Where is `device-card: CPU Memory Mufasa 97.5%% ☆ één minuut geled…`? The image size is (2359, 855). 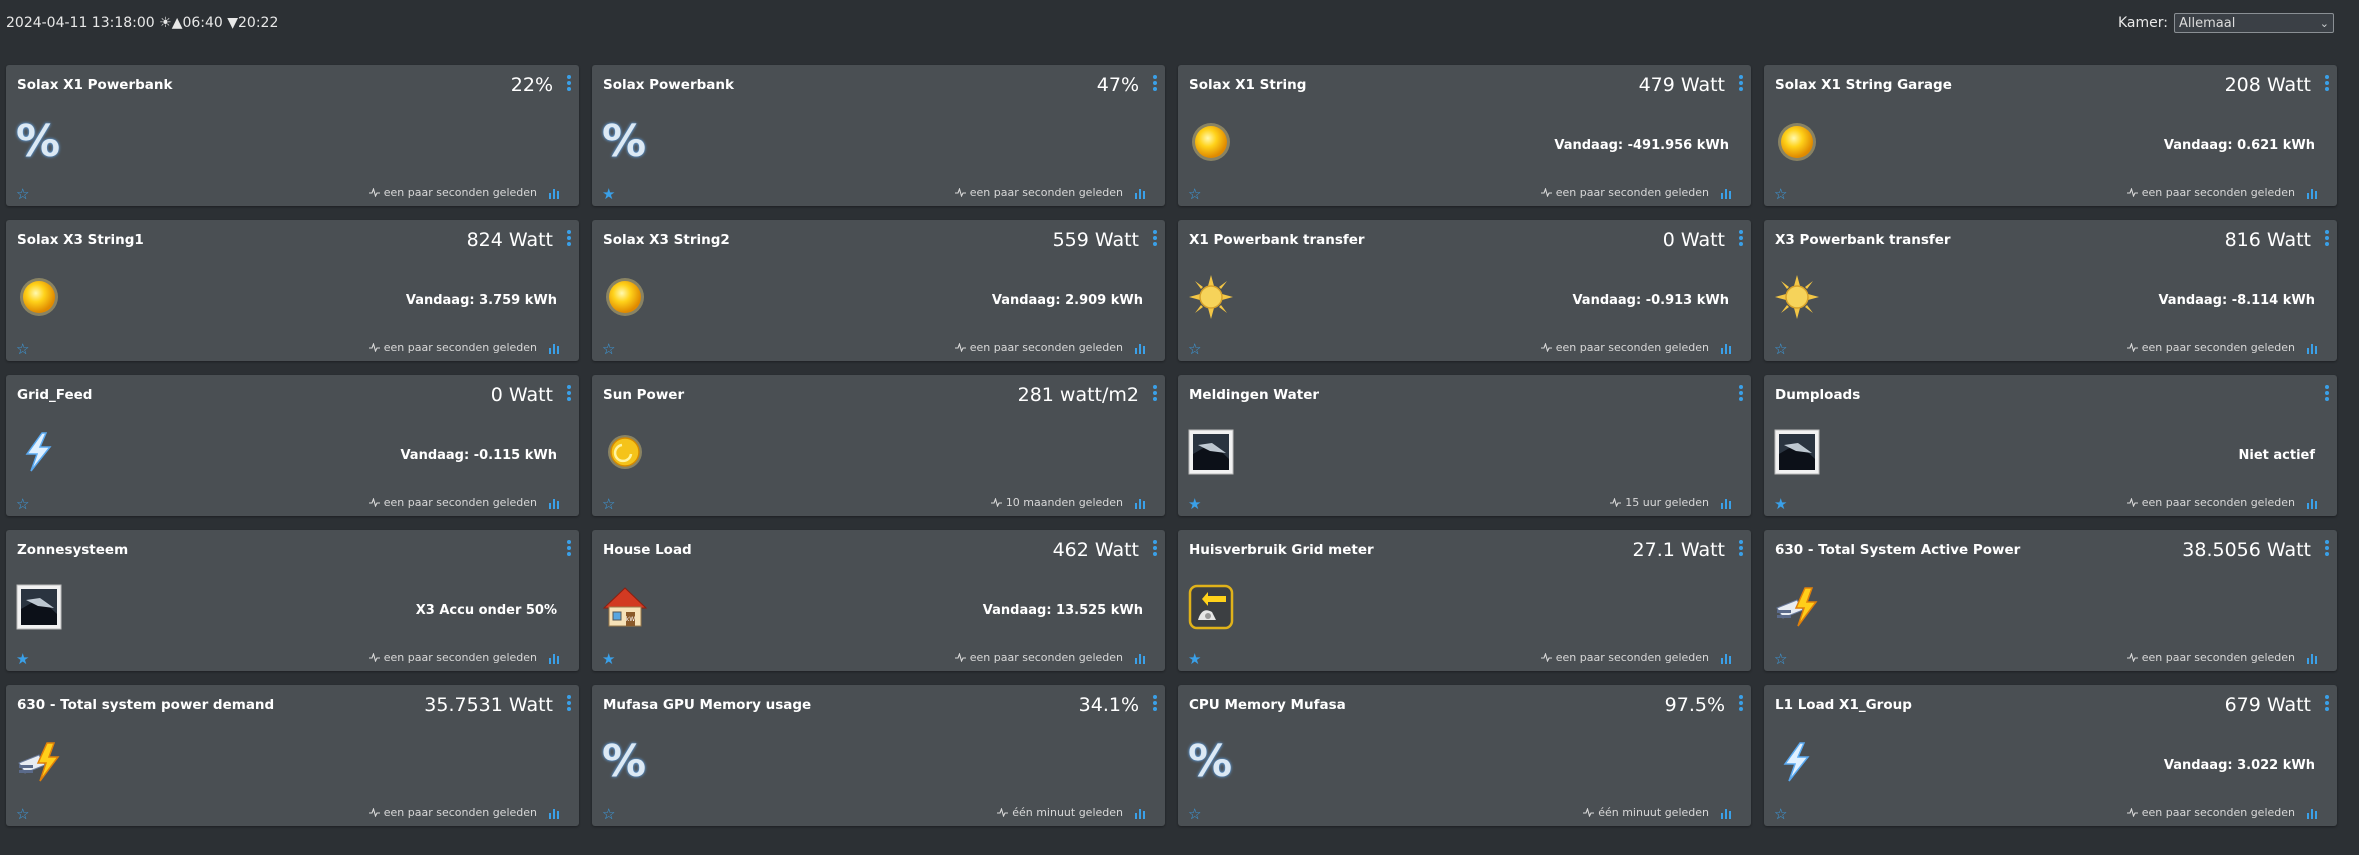
device-card: CPU Memory Mufasa 97.5%% ☆ één minuut geled… is located at coordinates (1464, 755).